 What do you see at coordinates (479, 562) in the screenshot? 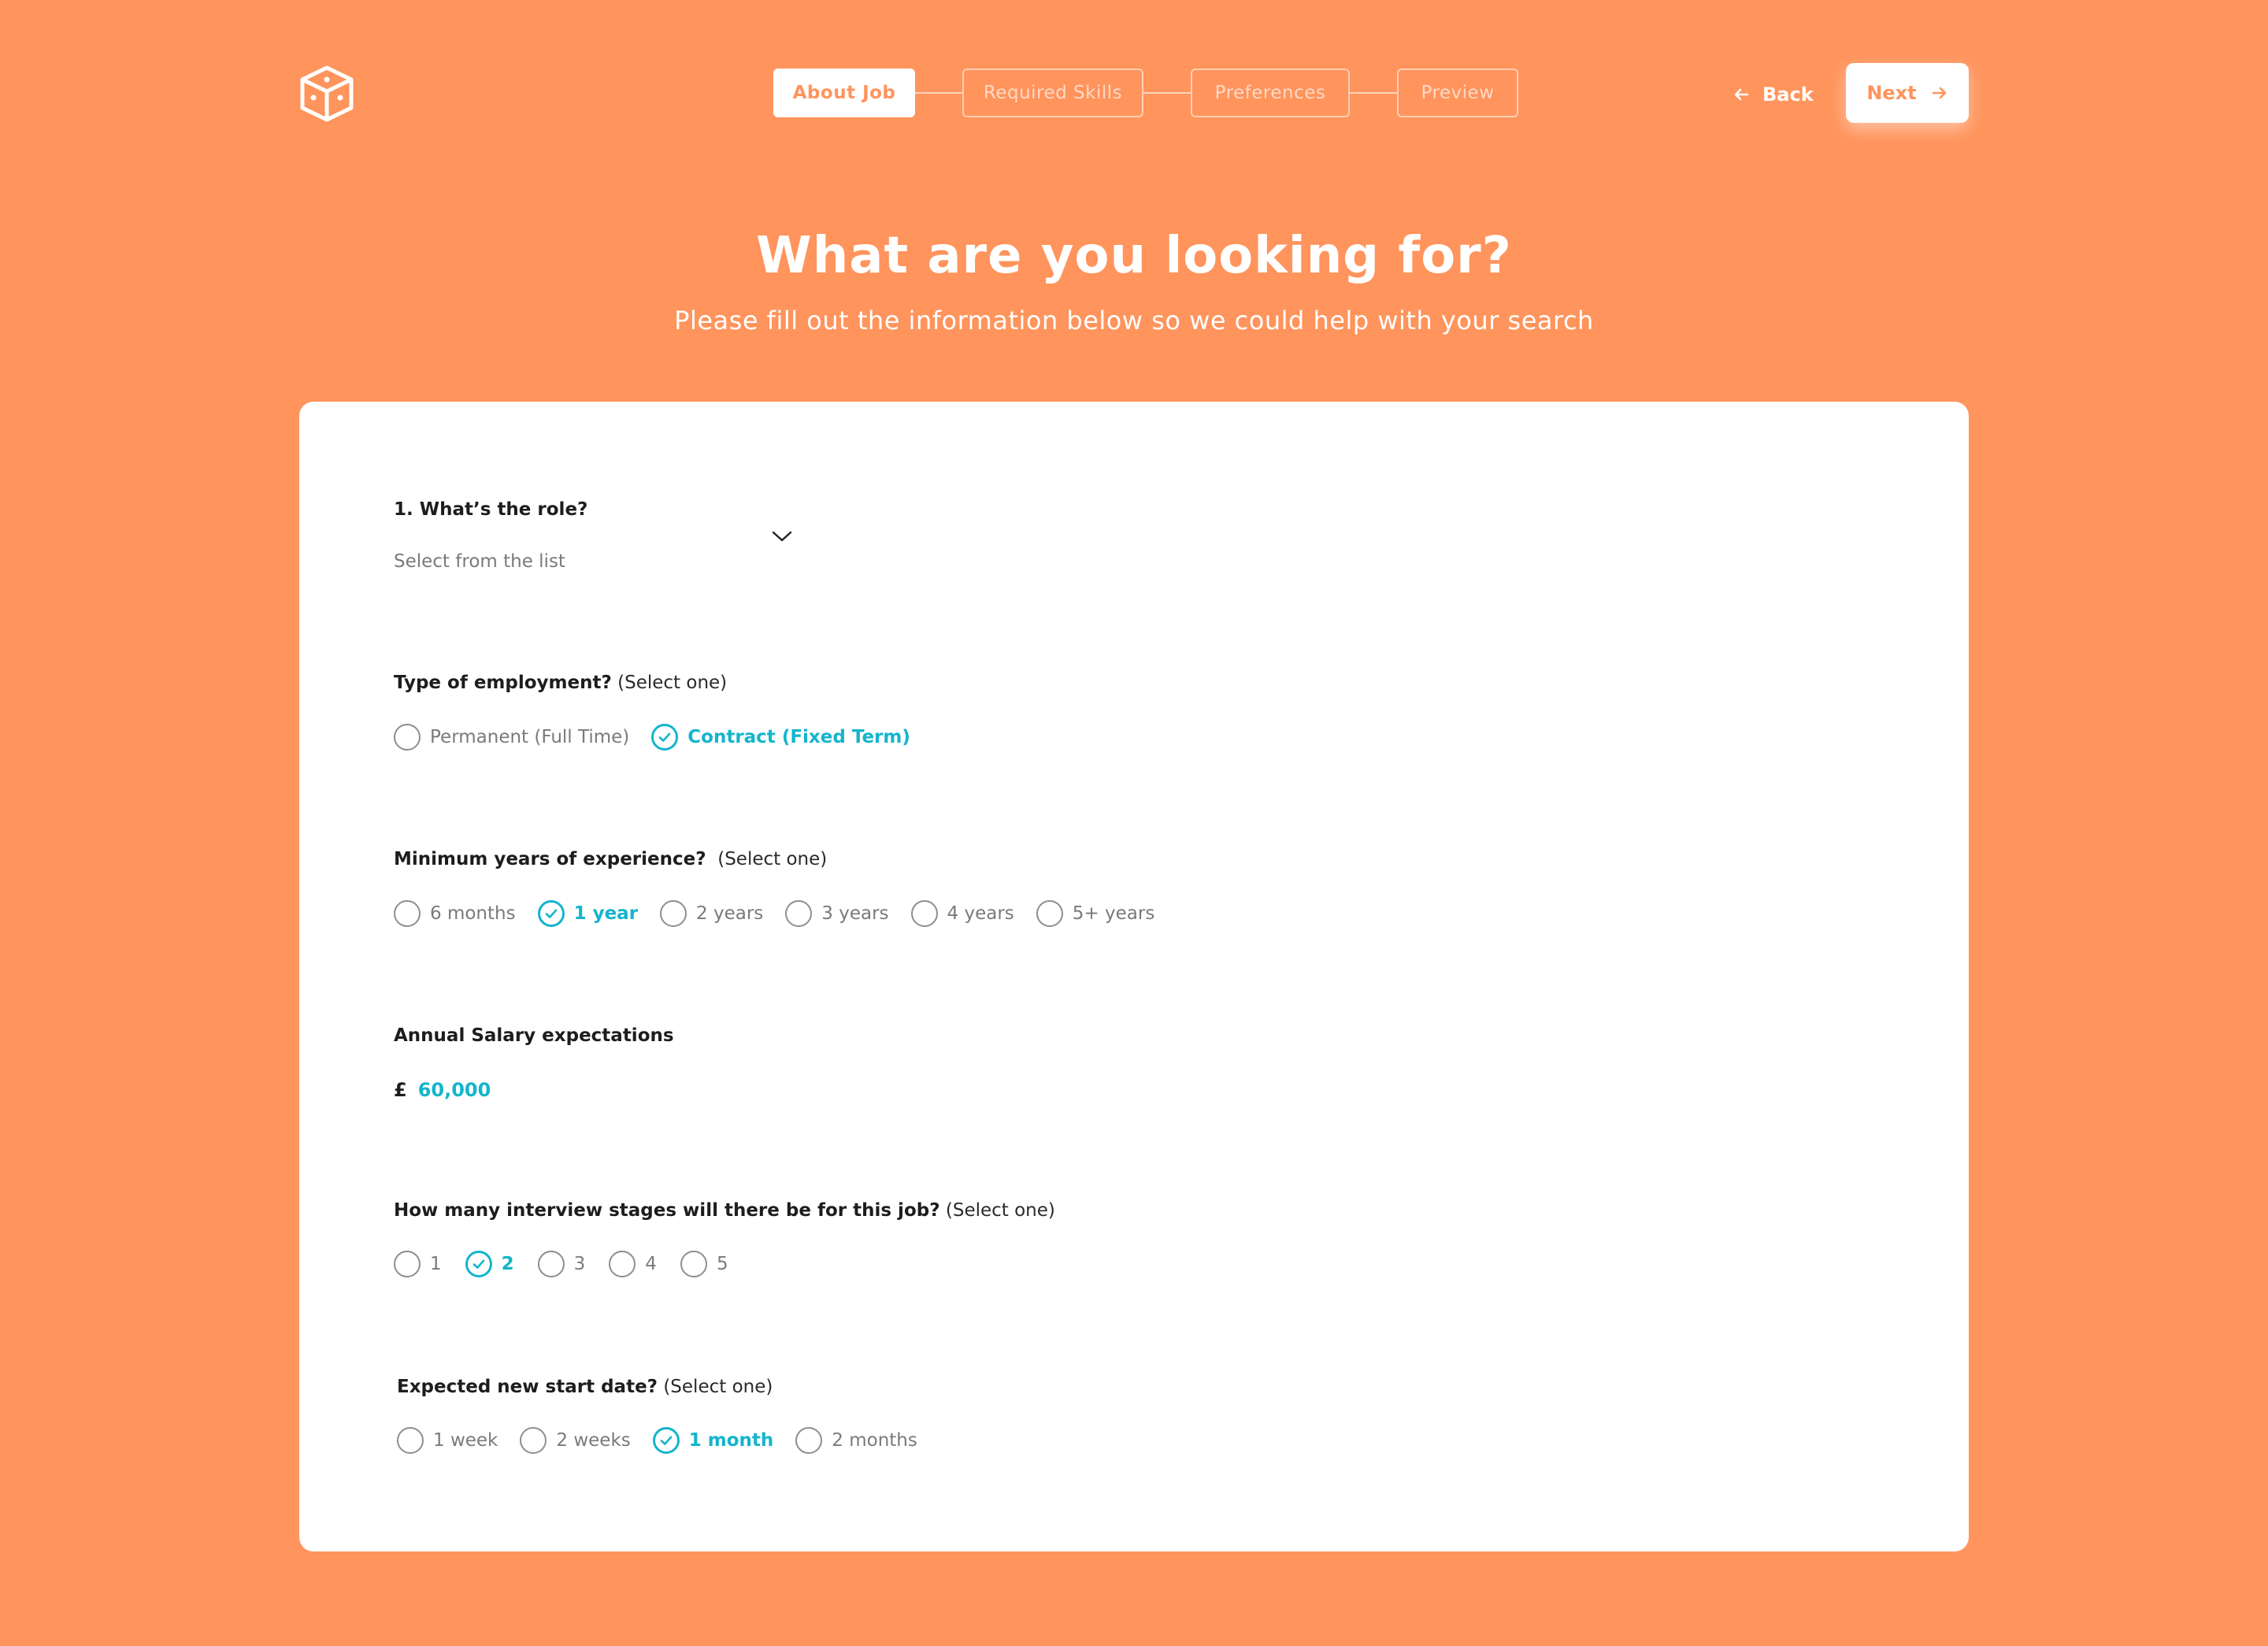
I see `role-select: Select from the list` at bounding box center [479, 562].